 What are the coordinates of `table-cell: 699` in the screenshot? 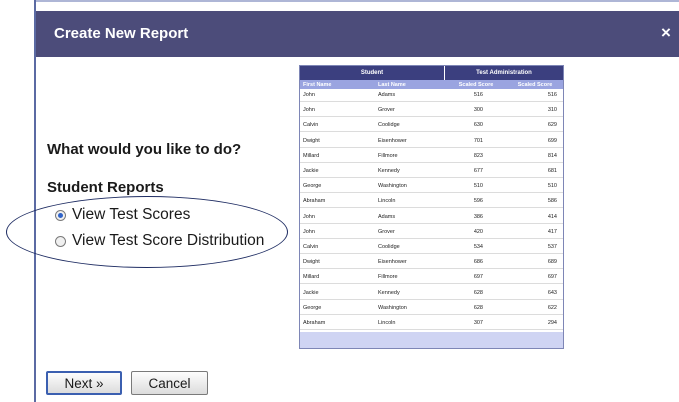 It's located at (552, 140).